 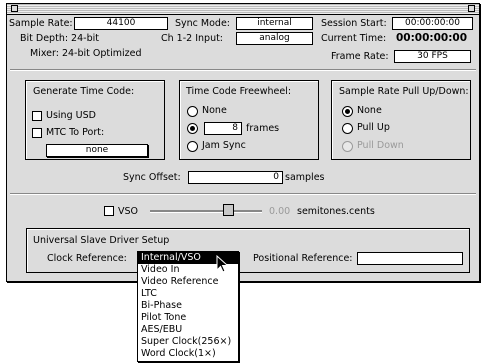 I want to click on freewheel-title: Time Code Freewheel:, so click(x=239, y=91).